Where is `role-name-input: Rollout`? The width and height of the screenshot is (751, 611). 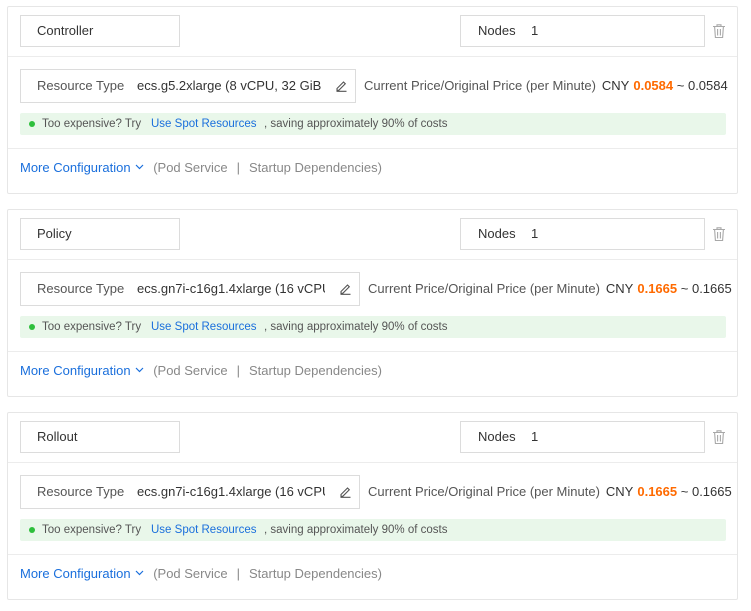
role-name-input: Rollout is located at coordinates (100, 437).